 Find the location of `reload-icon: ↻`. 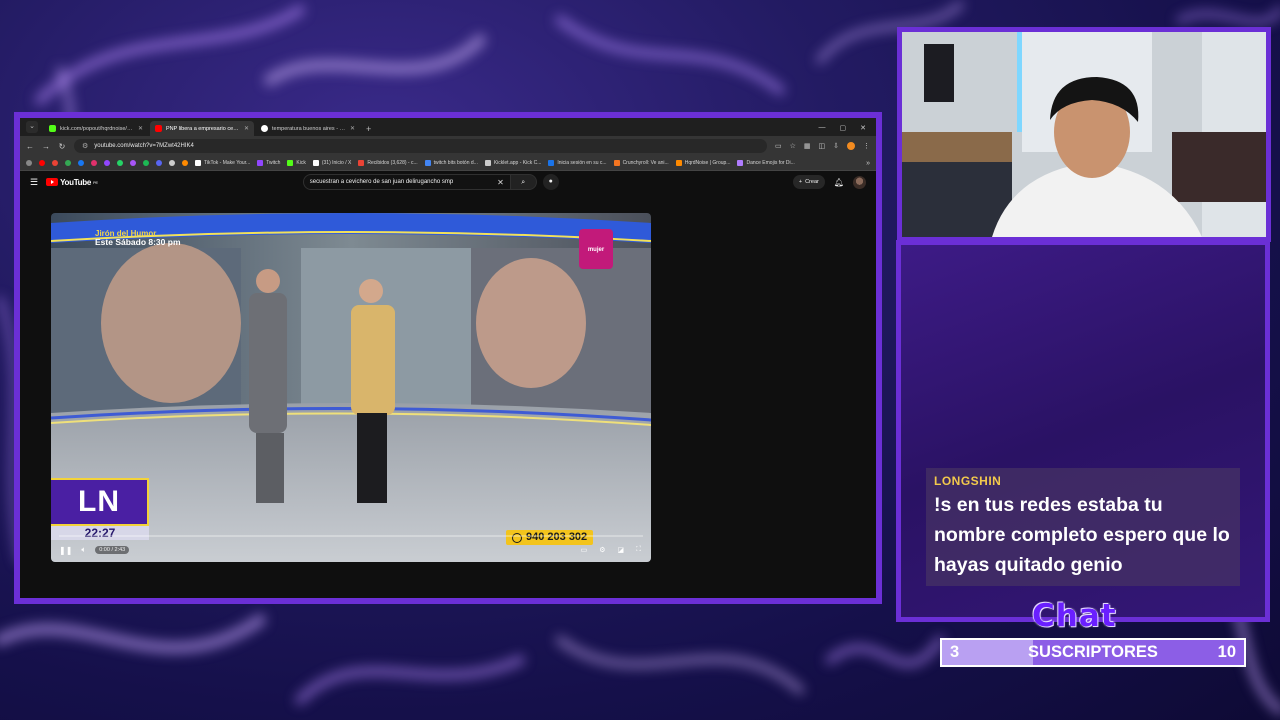

reload-icon: ↻ is located at coordinates (62, 146).